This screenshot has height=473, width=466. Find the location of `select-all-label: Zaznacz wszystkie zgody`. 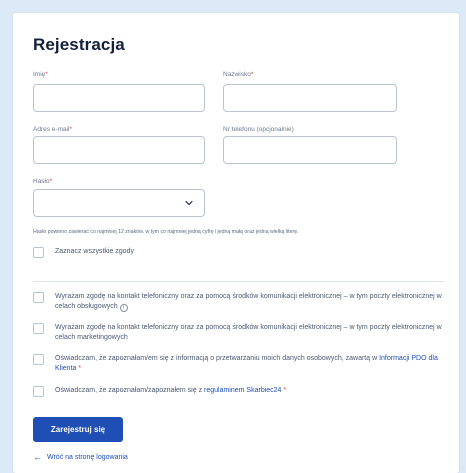

select-all-label: Zaznacz wszystkie zgody is located at coordinates (94, 251).